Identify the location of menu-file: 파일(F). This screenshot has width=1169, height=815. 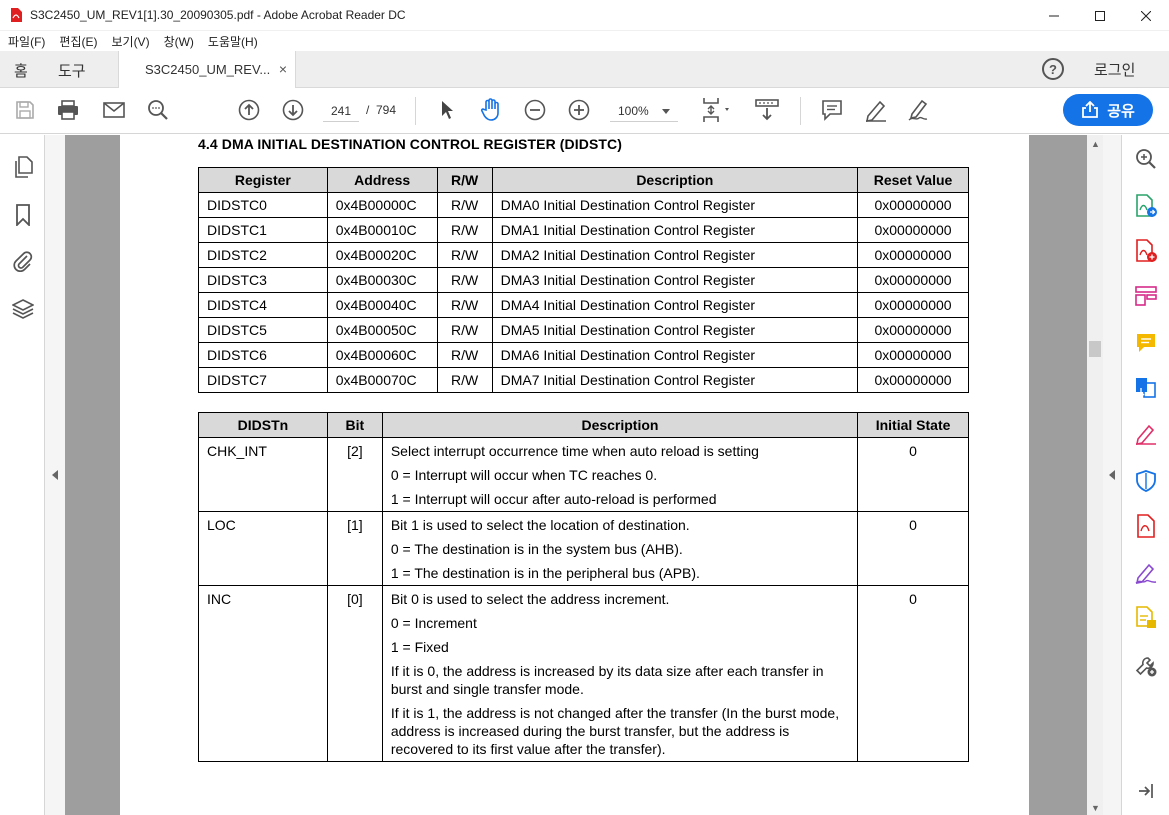
(26, 41).